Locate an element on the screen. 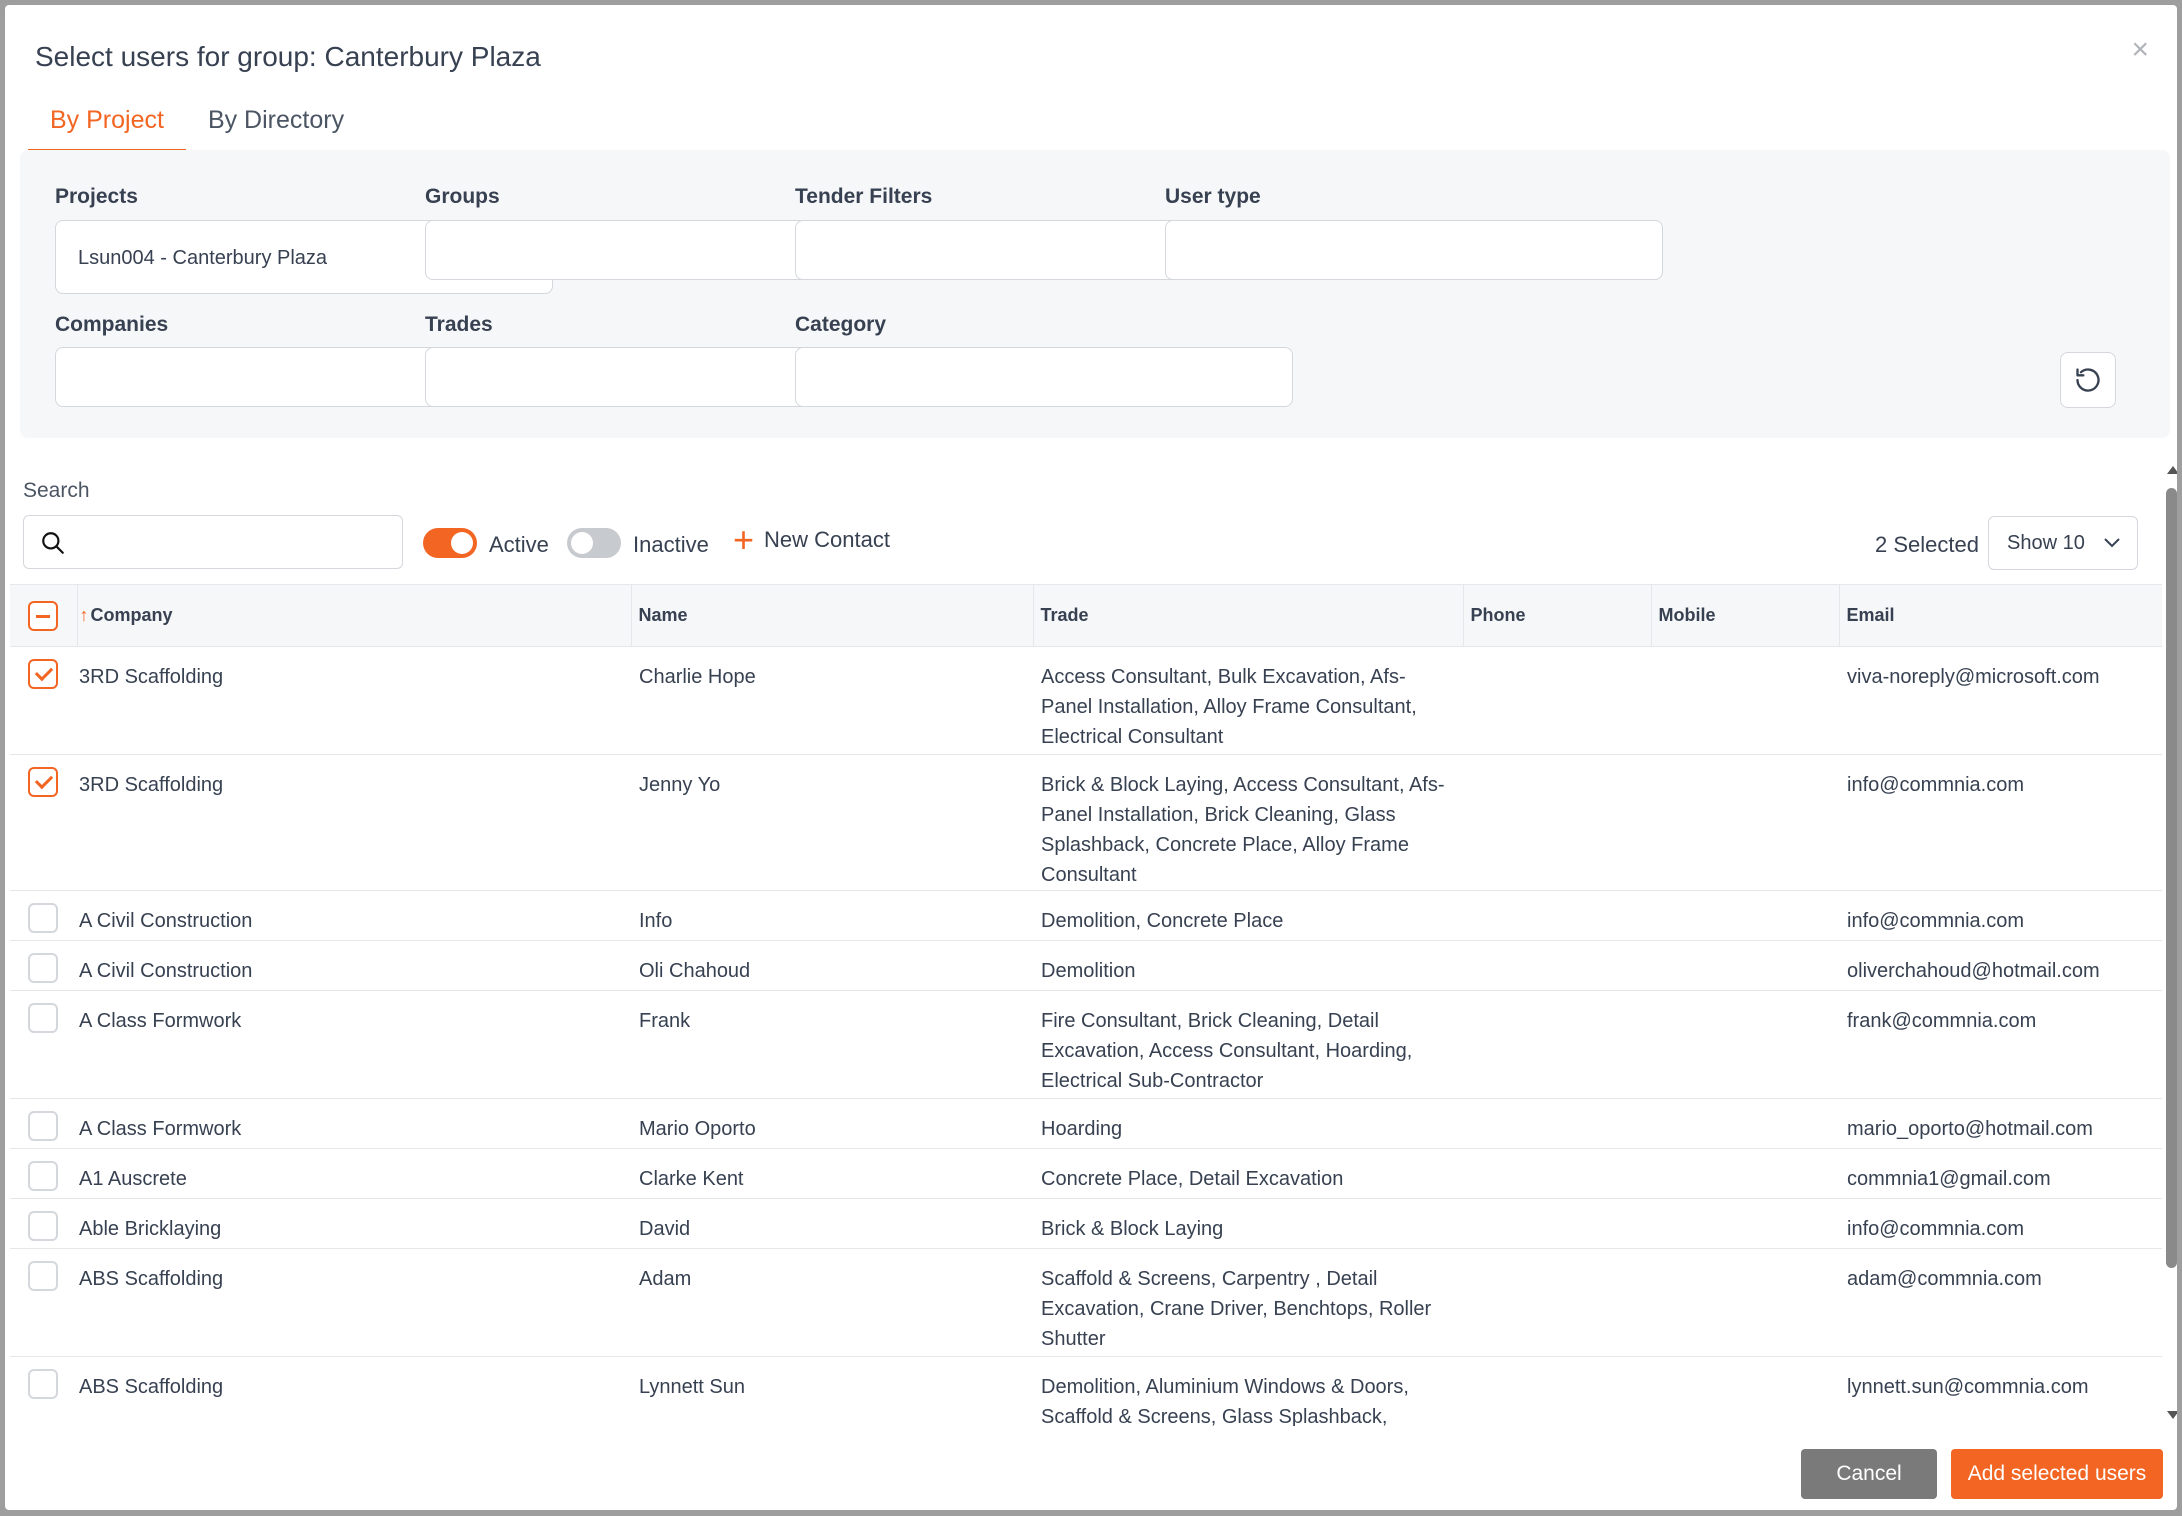  new-contact-button: + New Contact is located at coordinates (811, 540).